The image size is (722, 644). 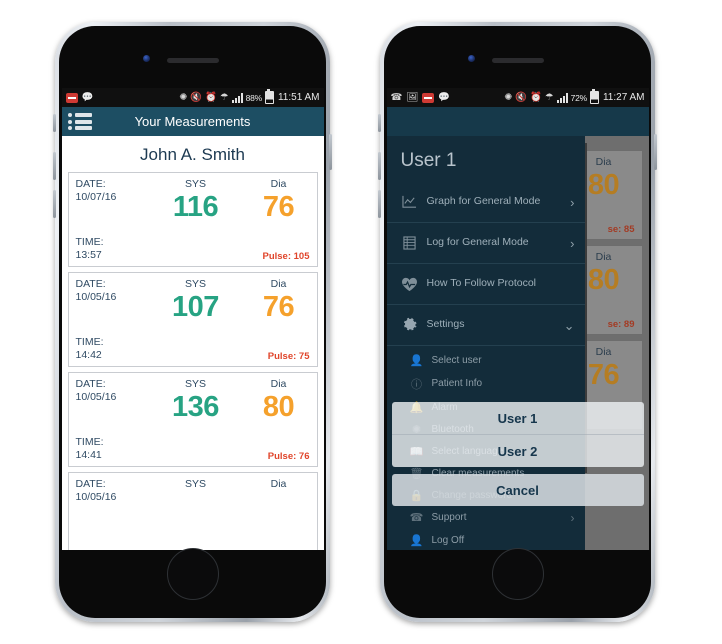 I want to click on dialog-options-group: User 1 User 2, so click(x=517, y=434).